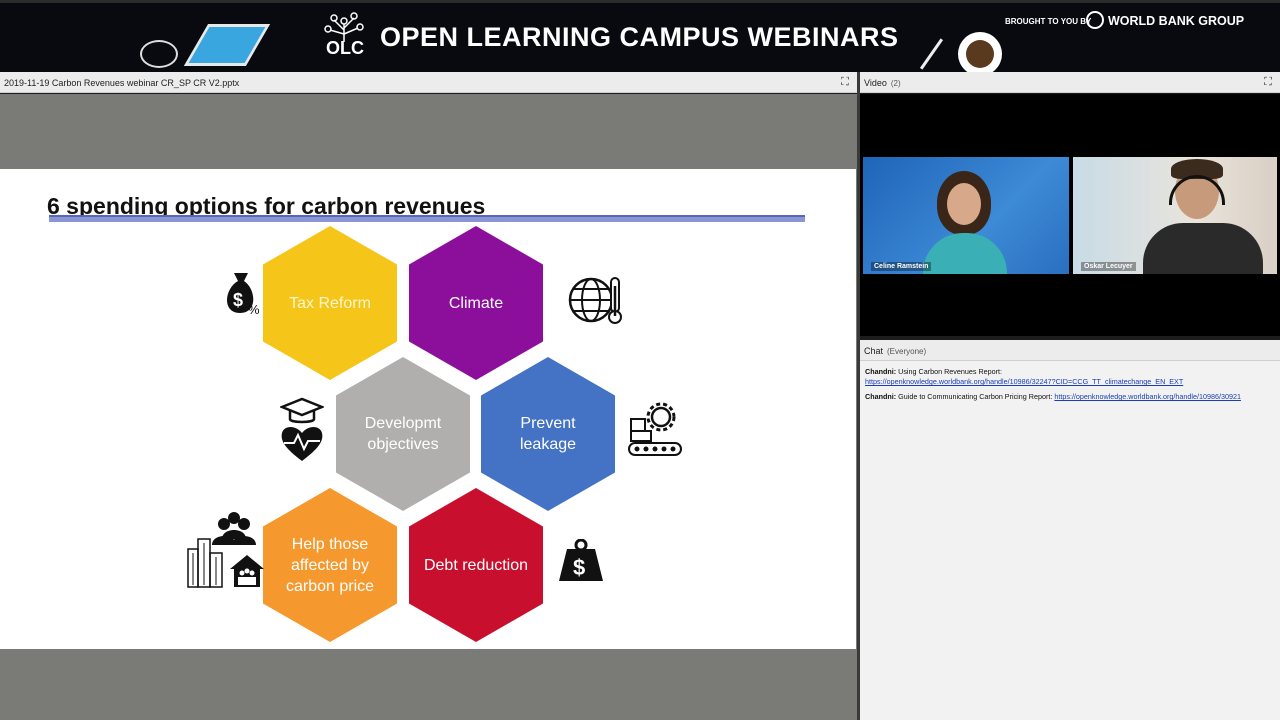 This screenshot has width=1280, height=720. Describe the element at coordinates (931, 54) in the screenshot. I see `pen-decoration` at that location.